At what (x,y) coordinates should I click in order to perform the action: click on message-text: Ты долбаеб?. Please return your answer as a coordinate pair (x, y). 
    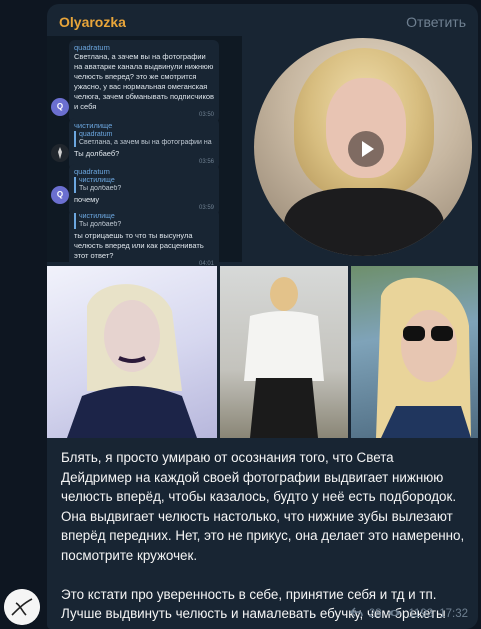
    Looking at the image, I should click on (97, 153).